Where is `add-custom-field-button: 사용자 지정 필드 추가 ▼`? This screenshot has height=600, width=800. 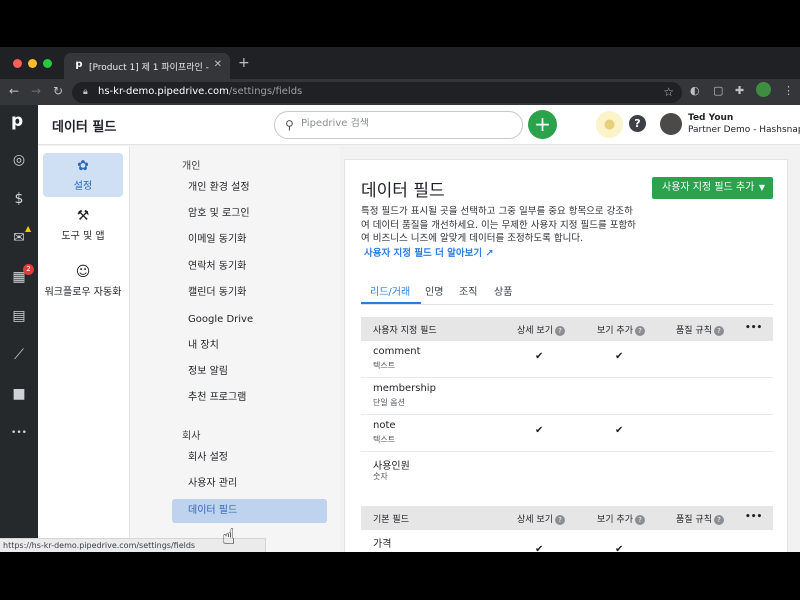 add-custom-field-button: 사용자 지정 필드 추가 ▼ is located at coordinates (712, 188).